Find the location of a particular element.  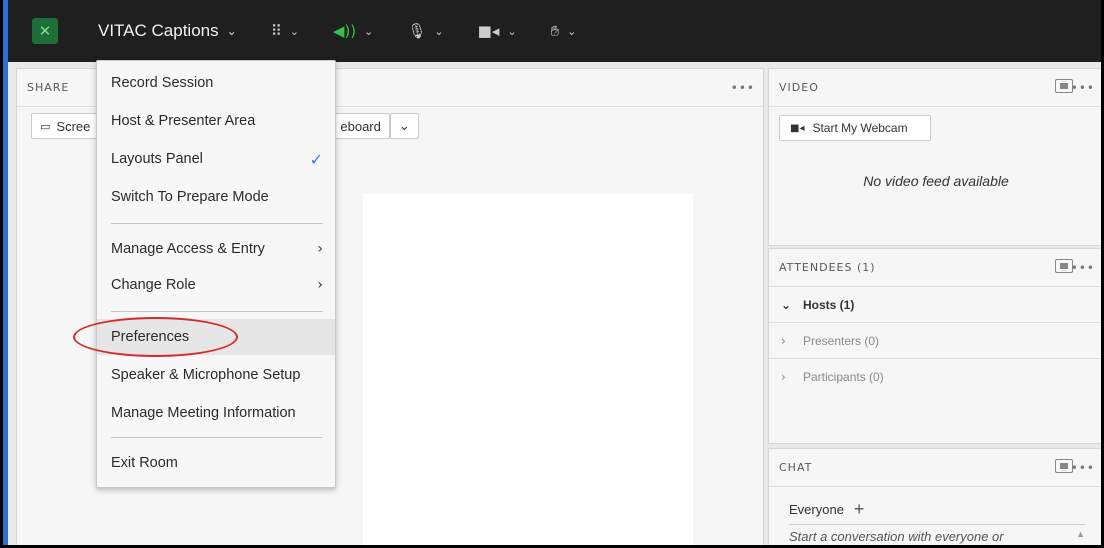

share-screen-button: ▭ Scree is located at coordinates (65, 126).